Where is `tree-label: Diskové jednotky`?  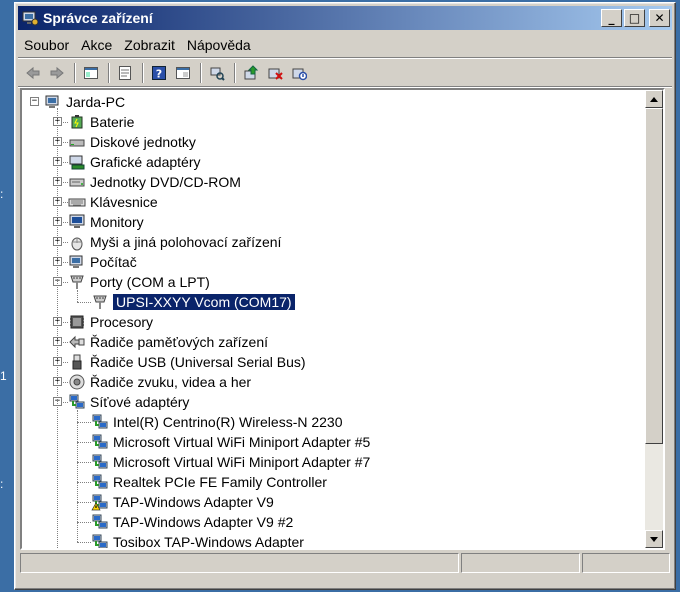 tree-label: Diskové jednotky is located at coordinates (143, 142).